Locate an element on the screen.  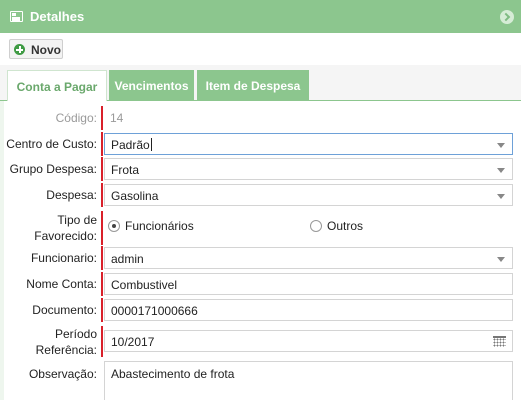
panel-title: Detalhes is located at coordinates (57, 16).